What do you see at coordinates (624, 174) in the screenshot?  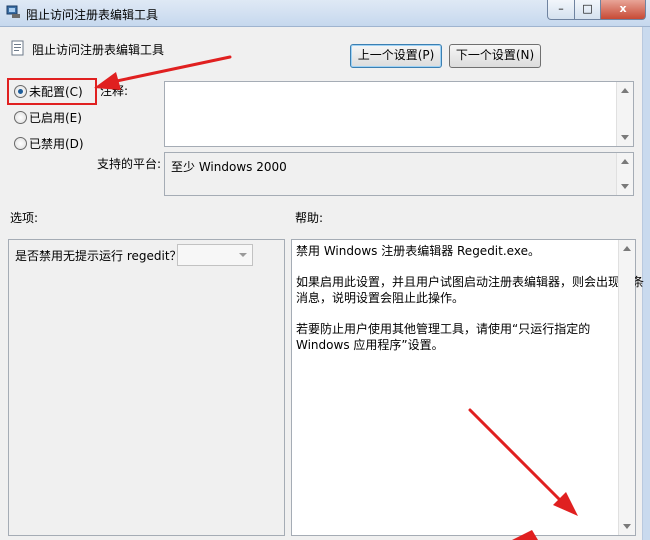 I see `platform-scrollbar` at bounding box center [624, 174].